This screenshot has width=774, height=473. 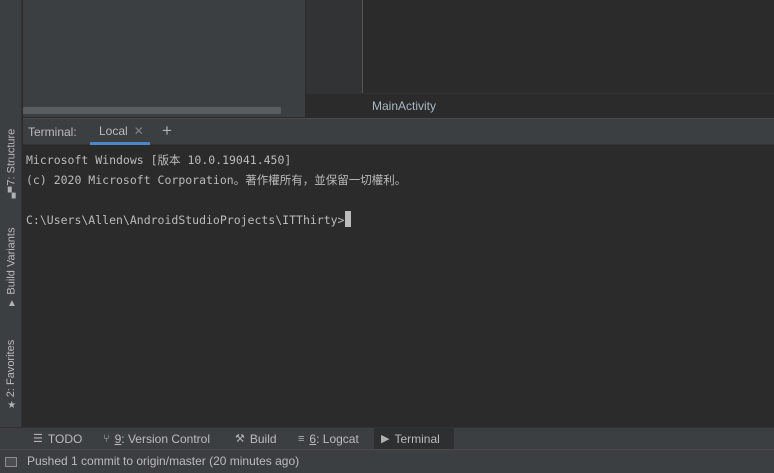 What do you see at coordinates (38, 439) in the screenshot?
I see `todo-icon: ☰` at bounding box center [38, 439].